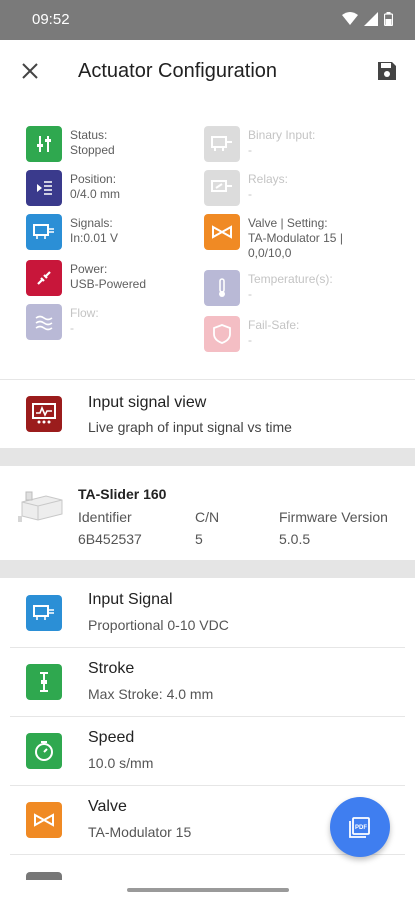 The image size is (415, 900). Describe the element at coordinates (94, 238) in the screenshot. I see `signals-value: In:0.01 V` at that location.